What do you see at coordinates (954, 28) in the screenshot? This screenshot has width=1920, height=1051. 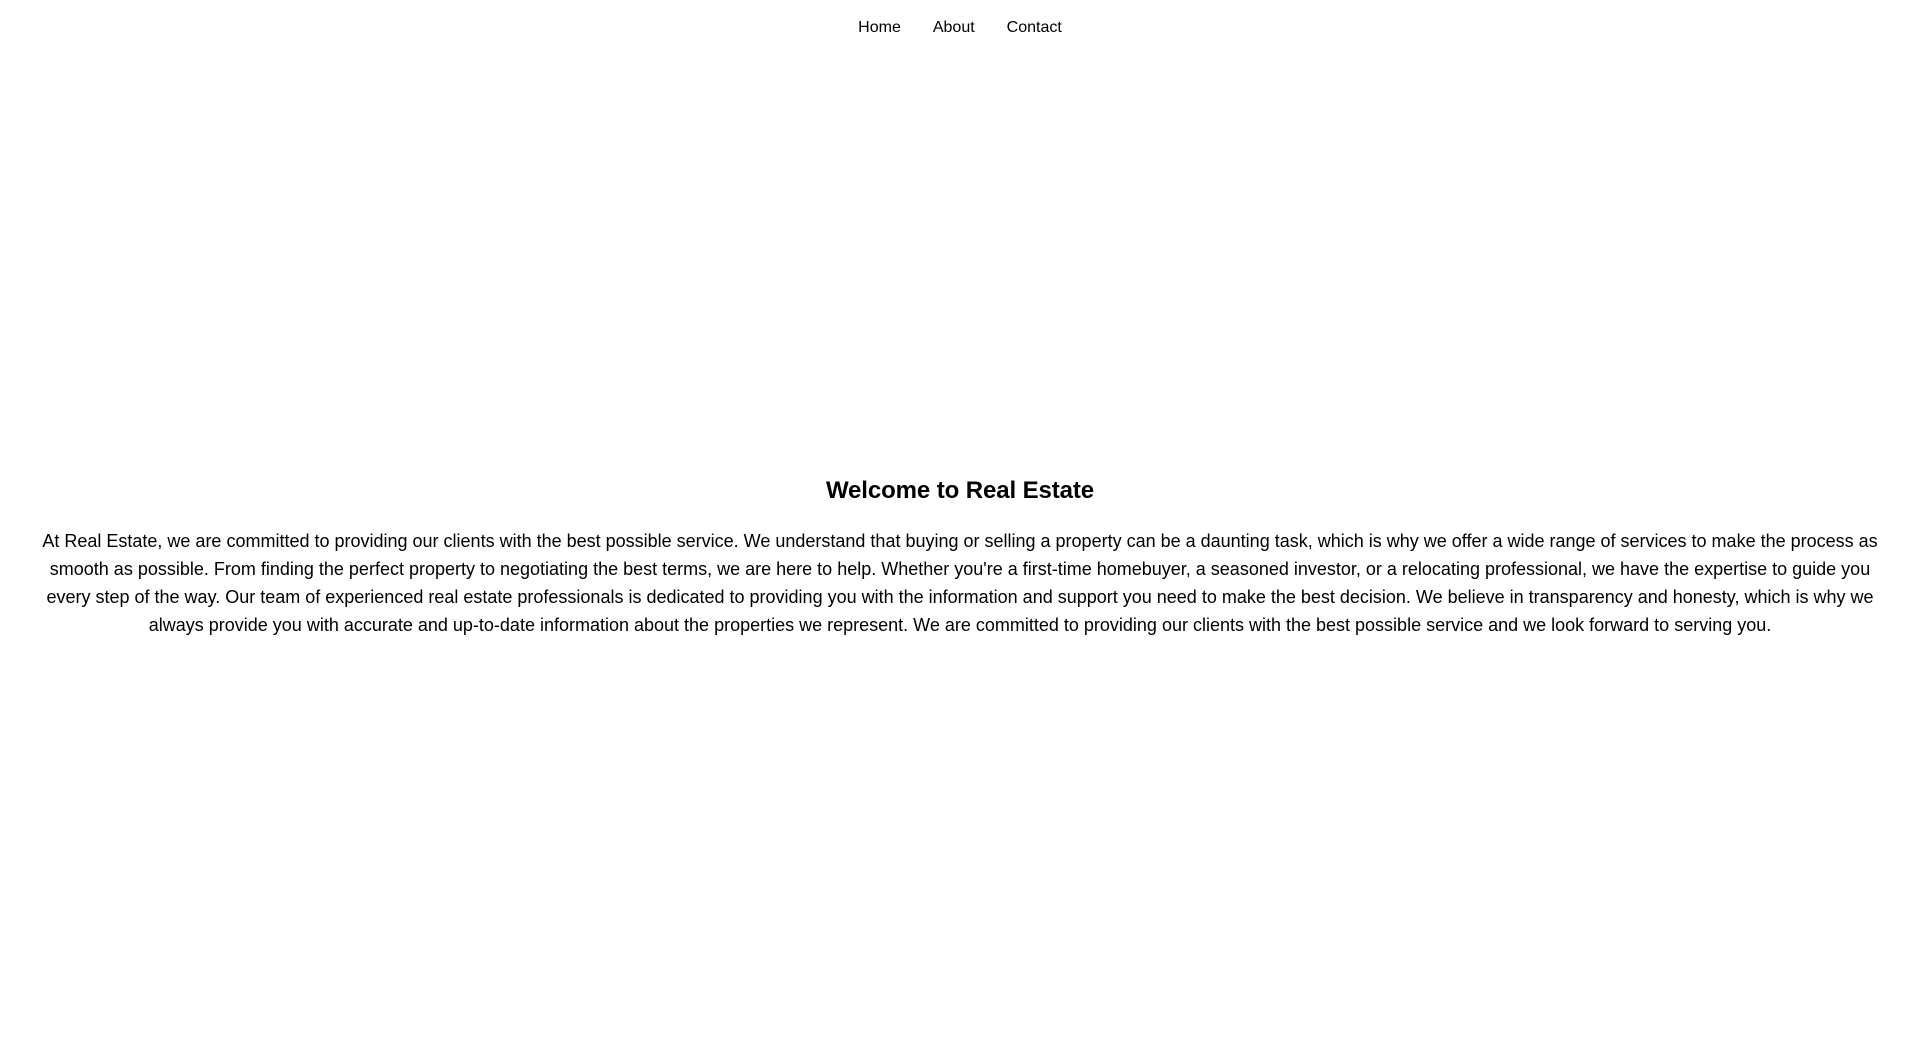 I see `nav-link-about: About` at bounding box center [954, 28].